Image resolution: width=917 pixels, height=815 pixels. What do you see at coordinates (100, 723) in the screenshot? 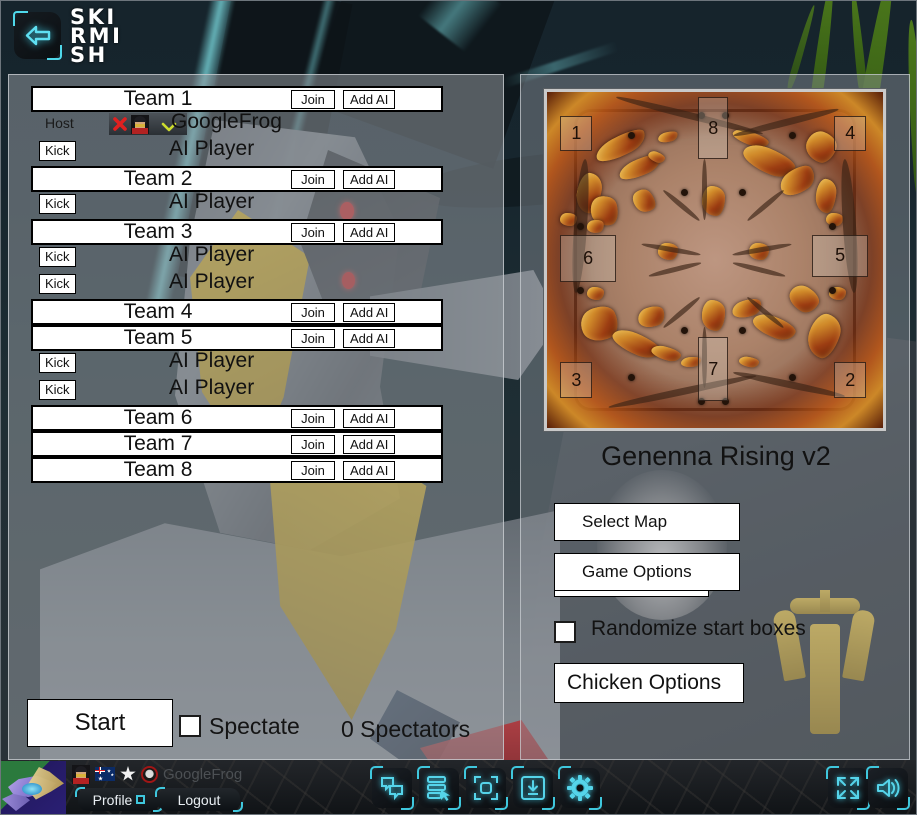
I see `start-button: Start` at bounding box center [100, 723].